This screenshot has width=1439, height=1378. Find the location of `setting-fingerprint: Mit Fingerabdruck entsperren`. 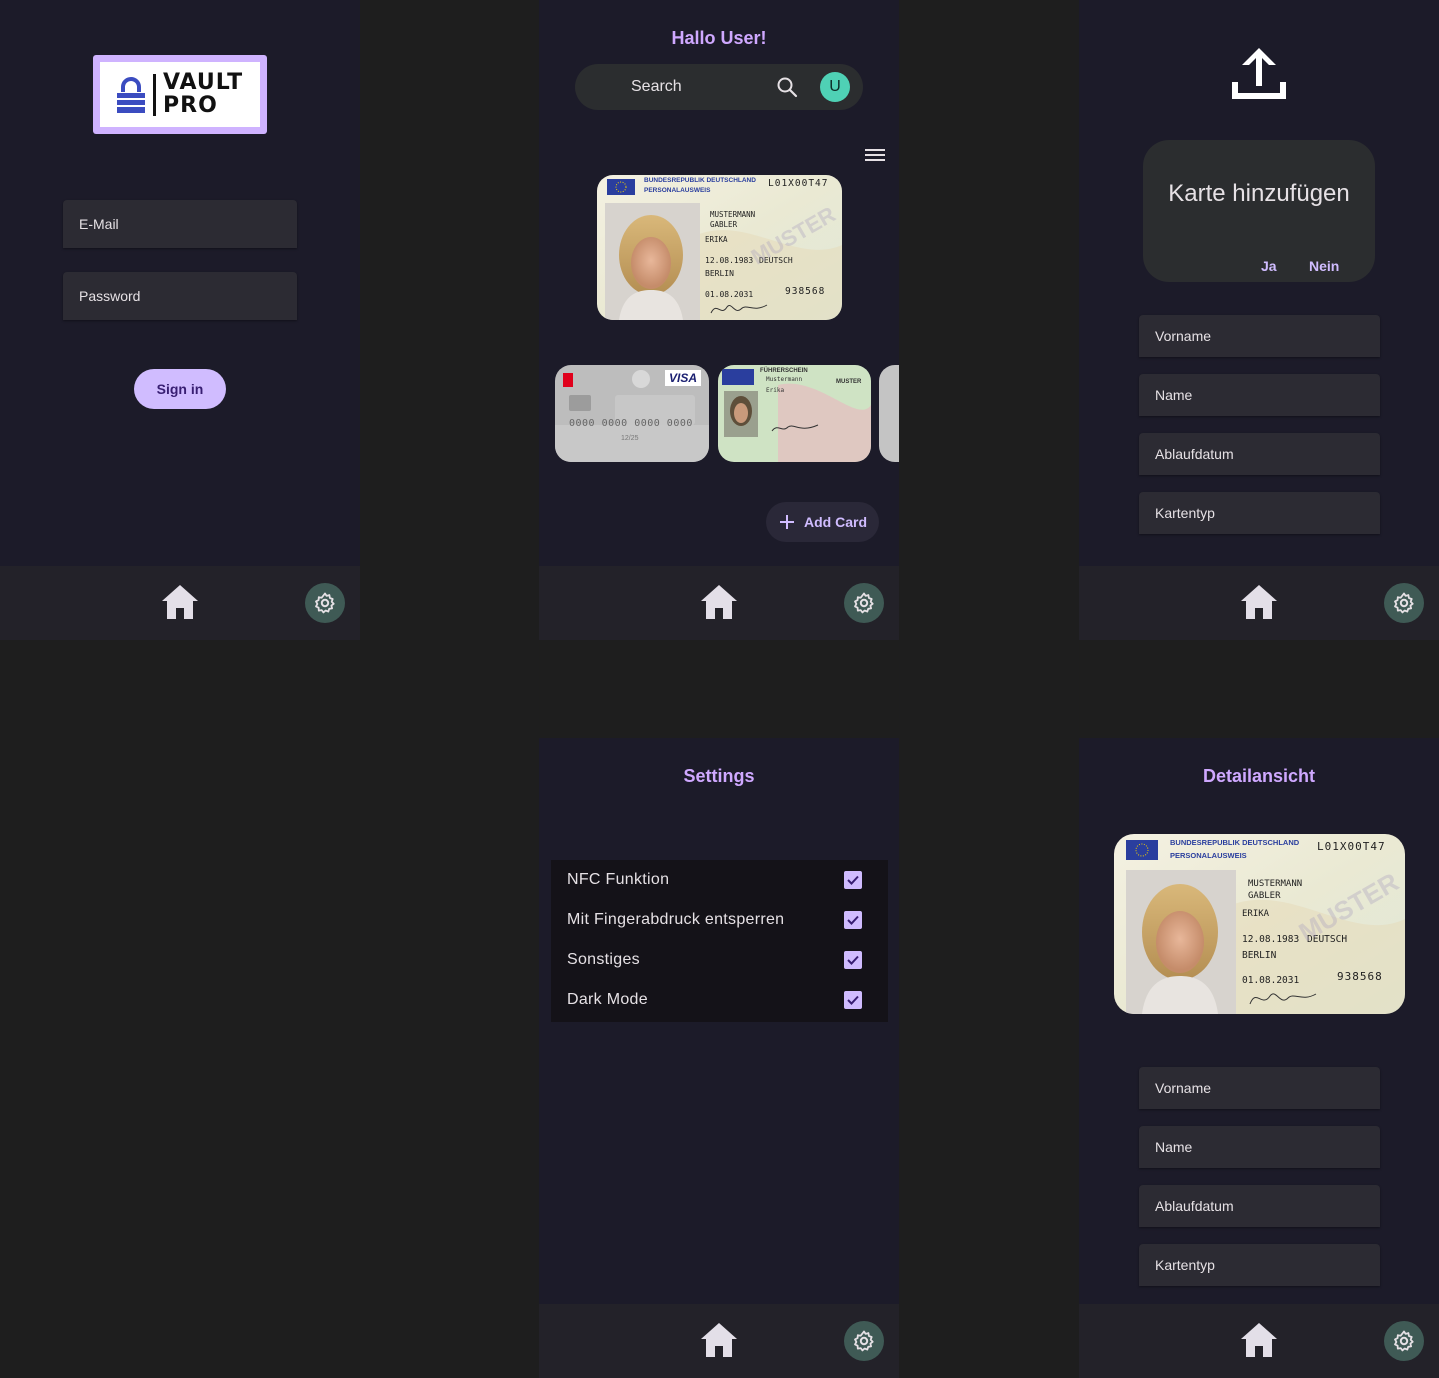

setting-fingerprint: Mit Fingerabdruck entsperren is located at coordinates (719, 920).